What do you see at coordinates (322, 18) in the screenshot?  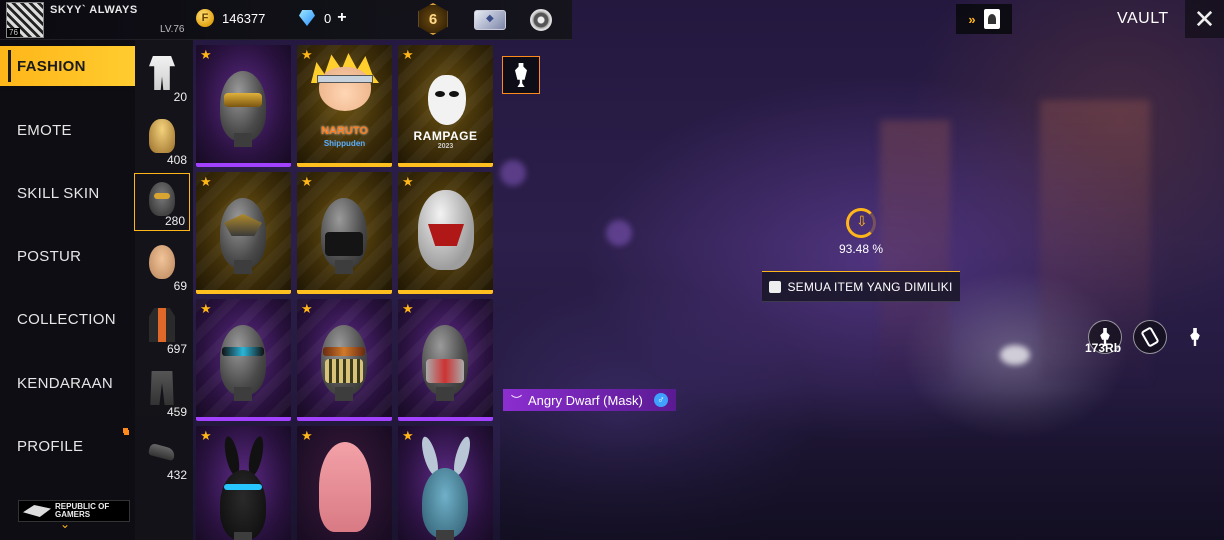 I see `diamond-balance: 0 +` at bounding box center [322, 18].